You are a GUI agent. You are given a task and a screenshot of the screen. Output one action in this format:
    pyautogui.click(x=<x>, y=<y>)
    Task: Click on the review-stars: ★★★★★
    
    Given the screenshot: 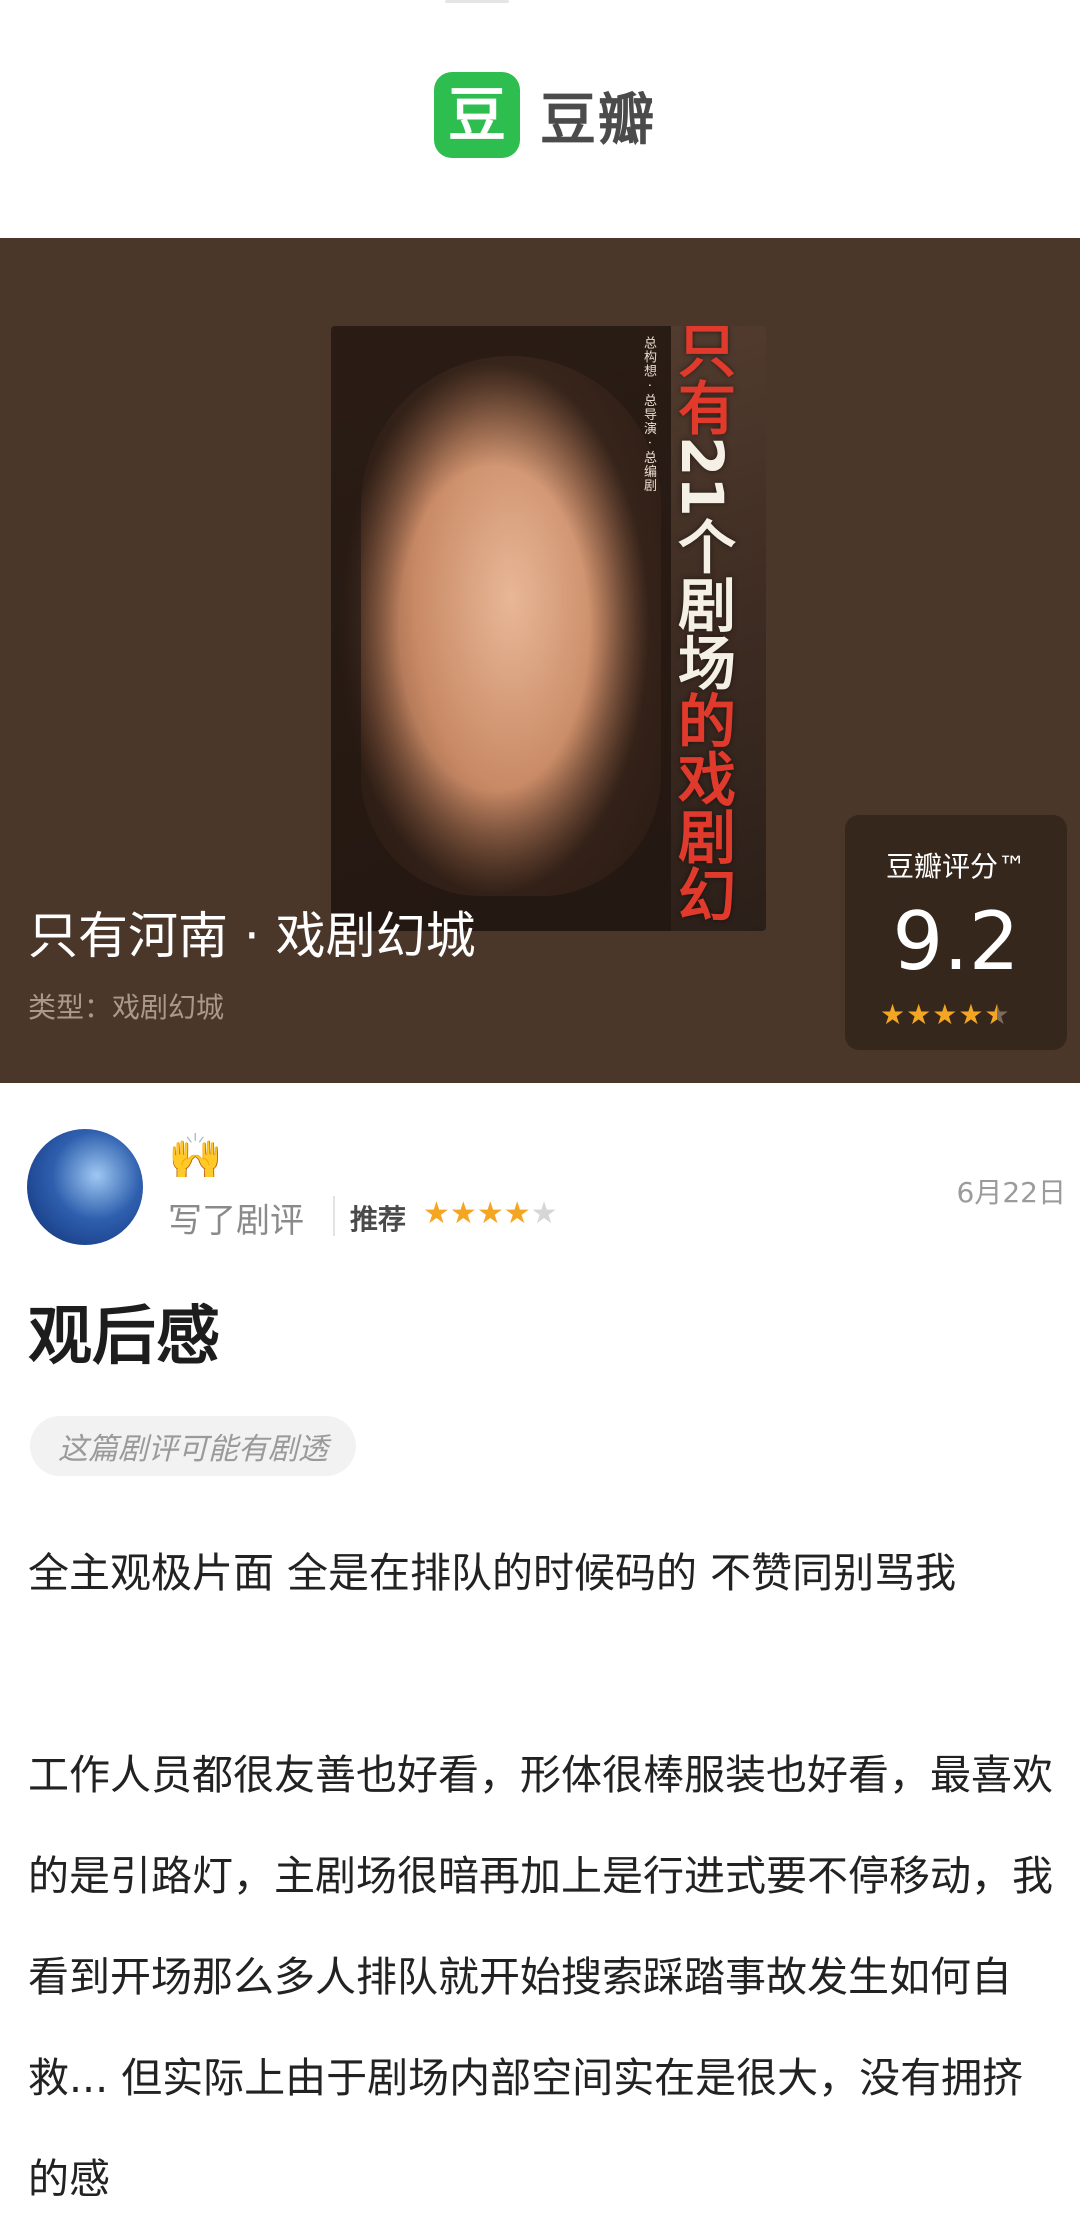 What is the action you would take?
    pyautogui.click(x=490, y=1213)
    